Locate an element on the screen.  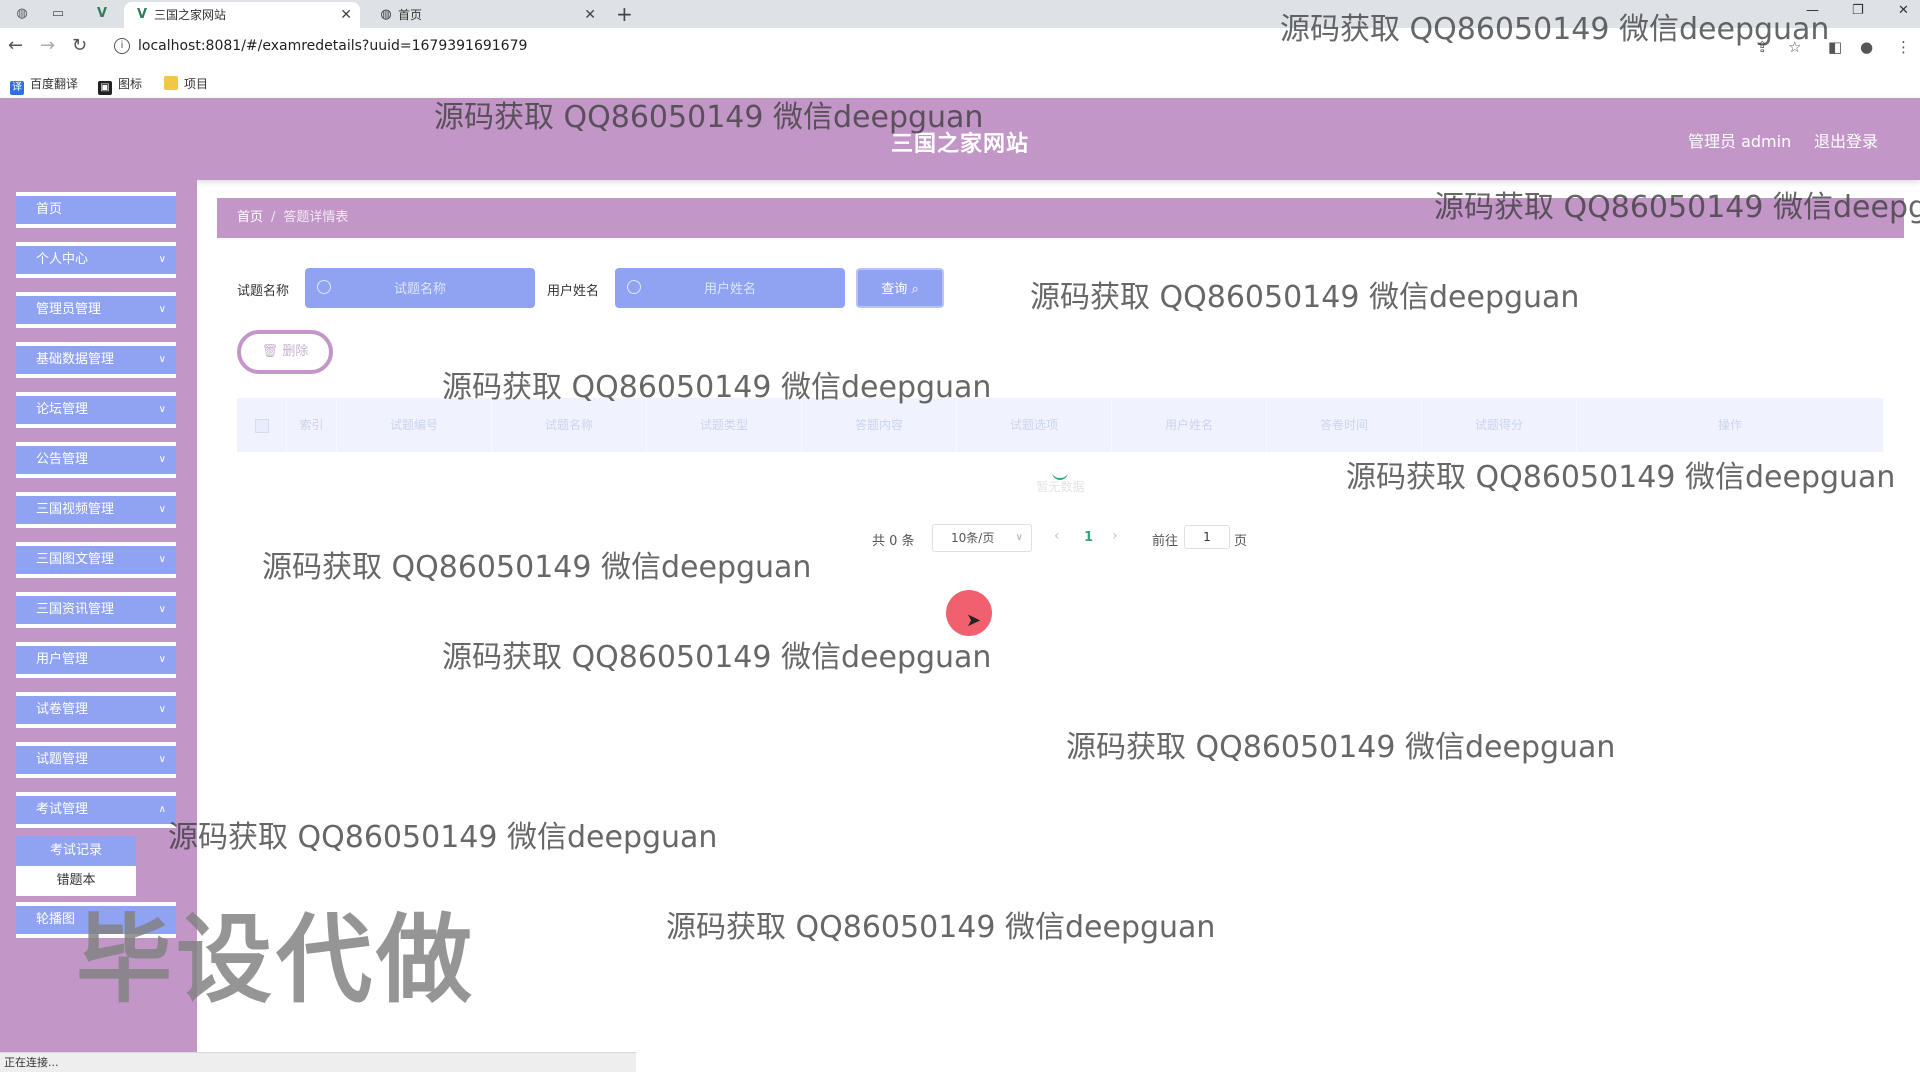
column-header: 用户姓名 is located at coordinates (1189, 425).